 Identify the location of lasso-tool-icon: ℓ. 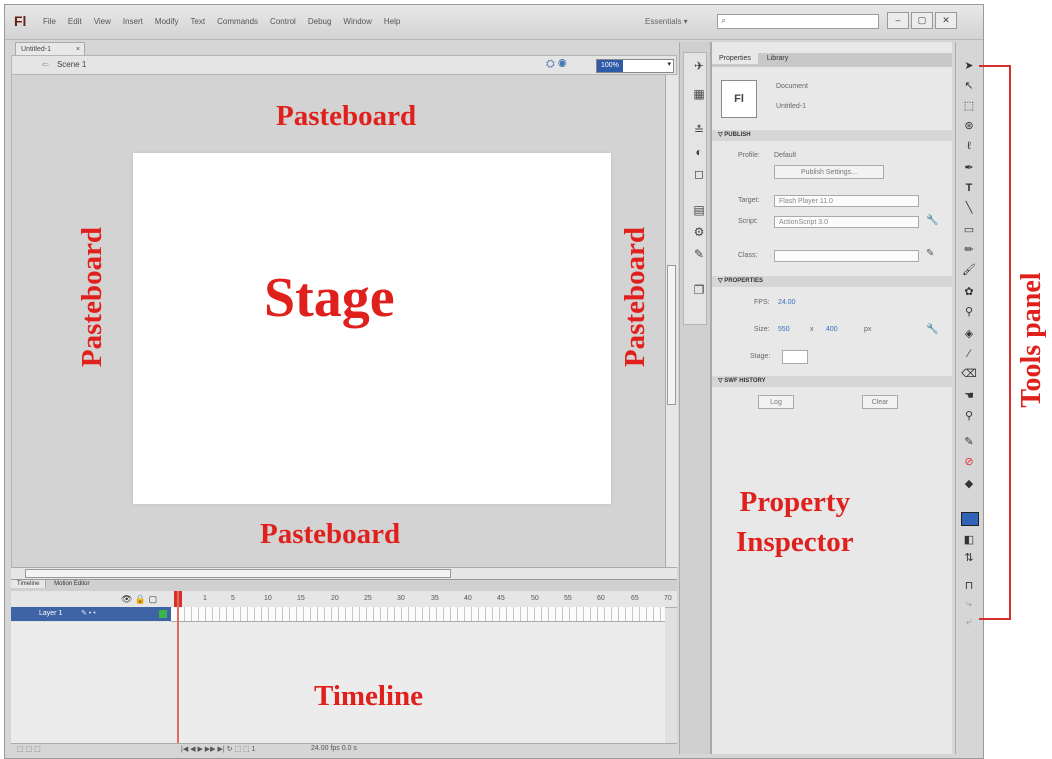
(969, 146).